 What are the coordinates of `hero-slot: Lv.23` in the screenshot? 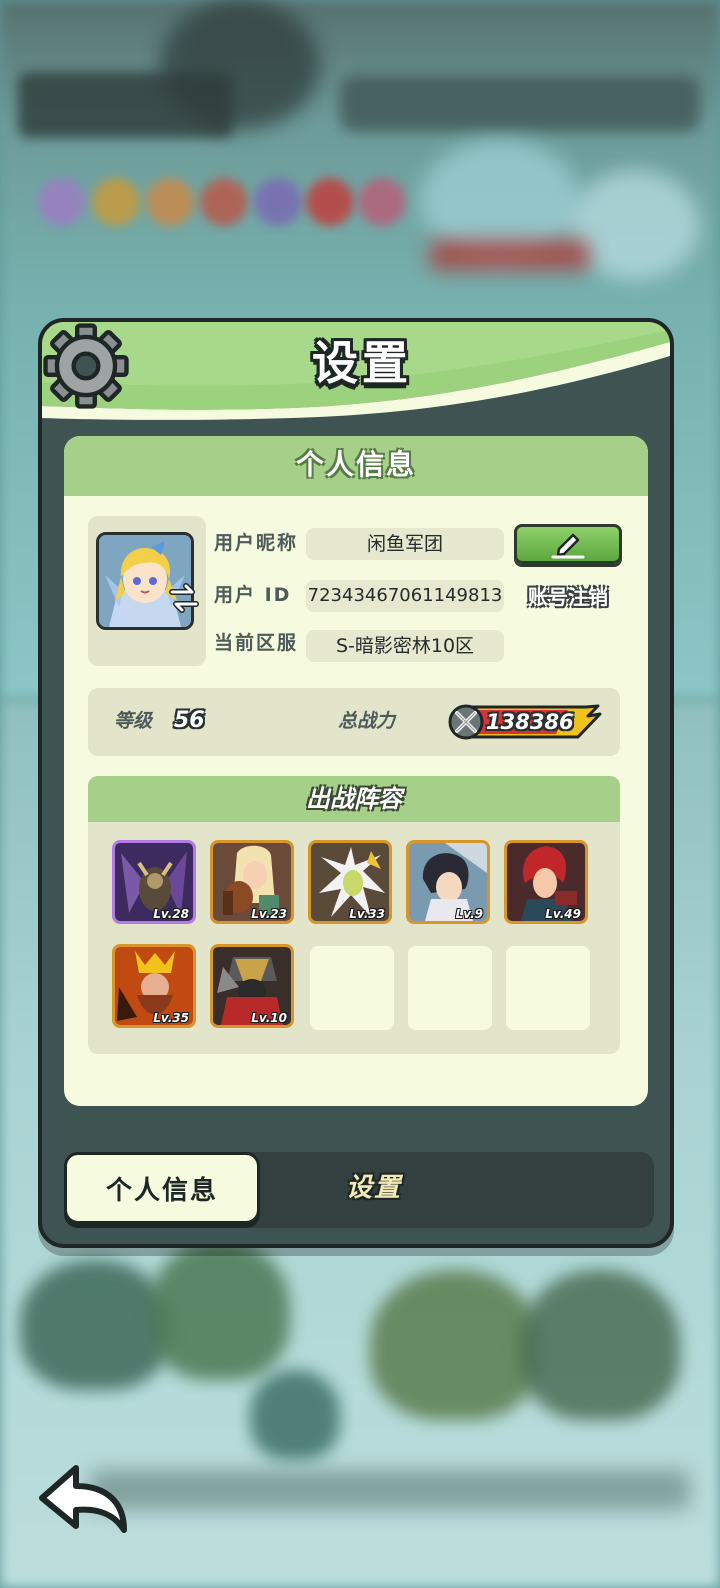 It's located at (252, 882).